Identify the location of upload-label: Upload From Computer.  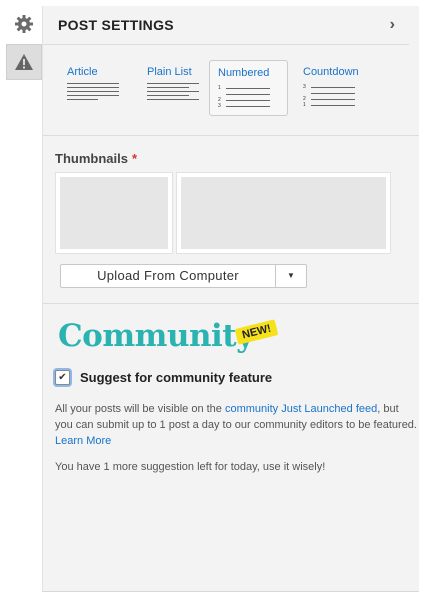
(168, 275).